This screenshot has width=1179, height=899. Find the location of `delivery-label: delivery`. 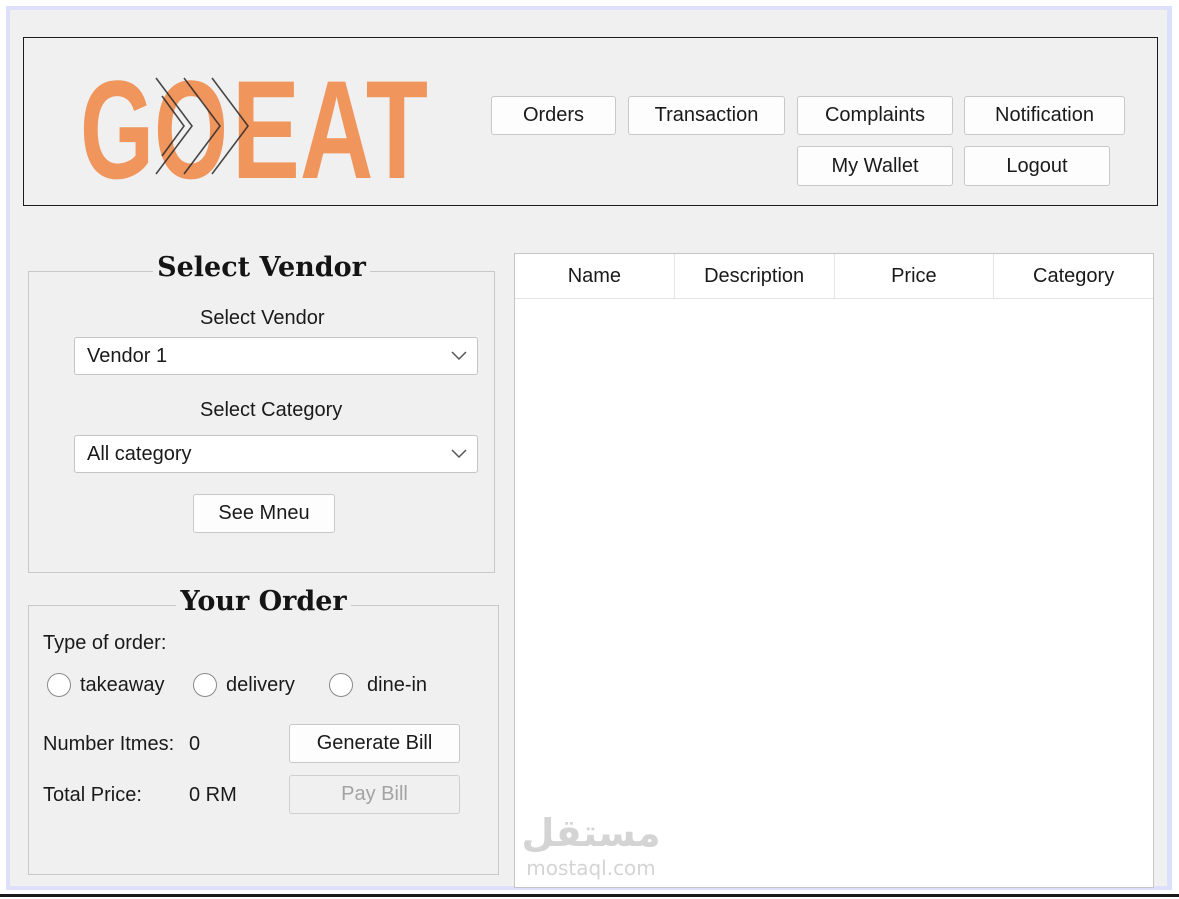

delivery-label: delivery is located at coordinates (260, 685).